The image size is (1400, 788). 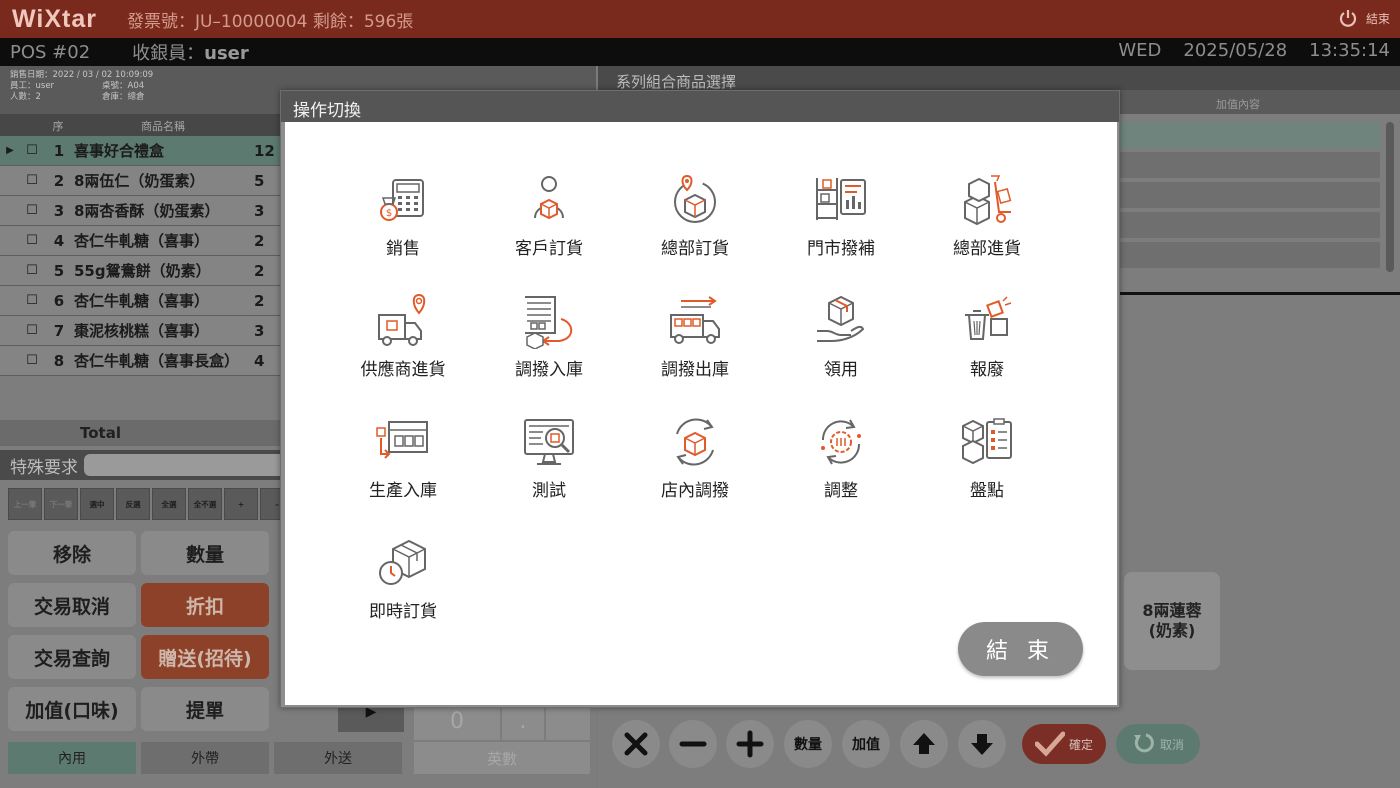 What do you see at coordinates (502, 758) in the screenshot?
I see `alphanumeric-key: 英數` at bounding box center [502, 758].